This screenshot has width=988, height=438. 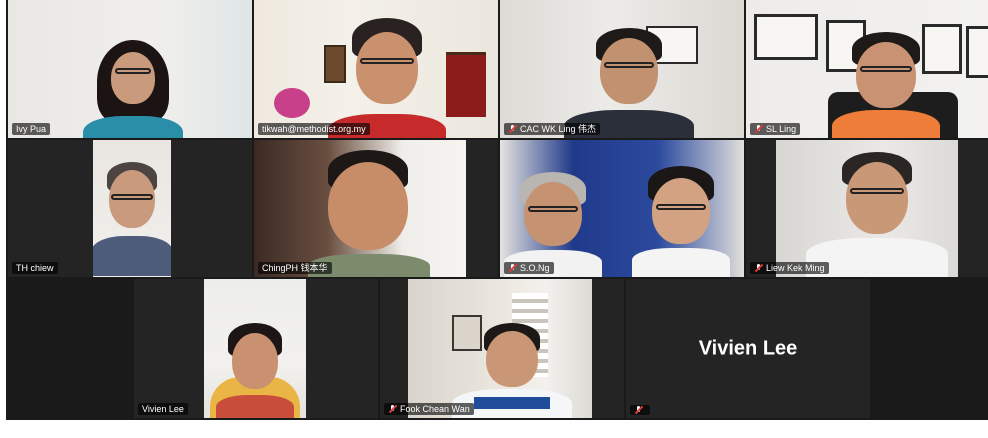 I want to click on participant-tile-sl-ling: SL Ling, so click(x=867, y=69).